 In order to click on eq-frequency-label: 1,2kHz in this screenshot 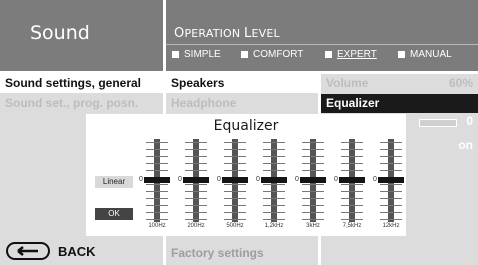, I will do `click(274, 226)`.